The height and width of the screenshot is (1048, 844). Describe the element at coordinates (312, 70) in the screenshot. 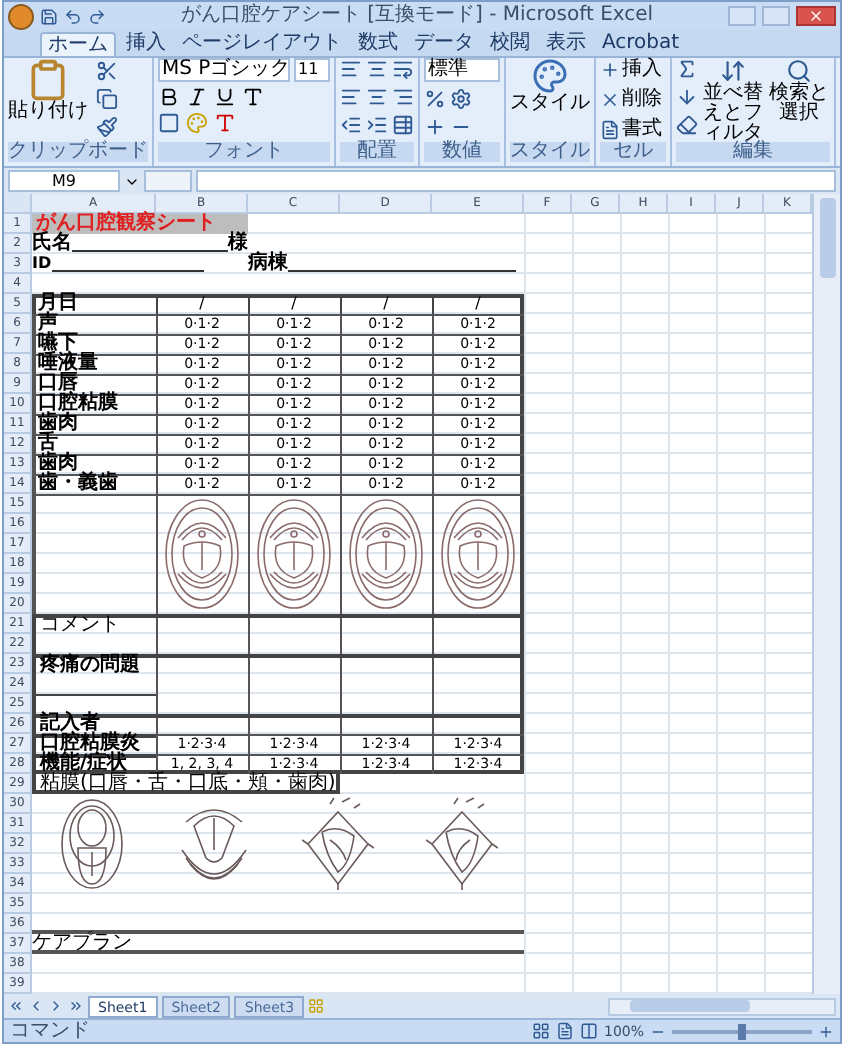

I see `font-size-field: 11` at that location.